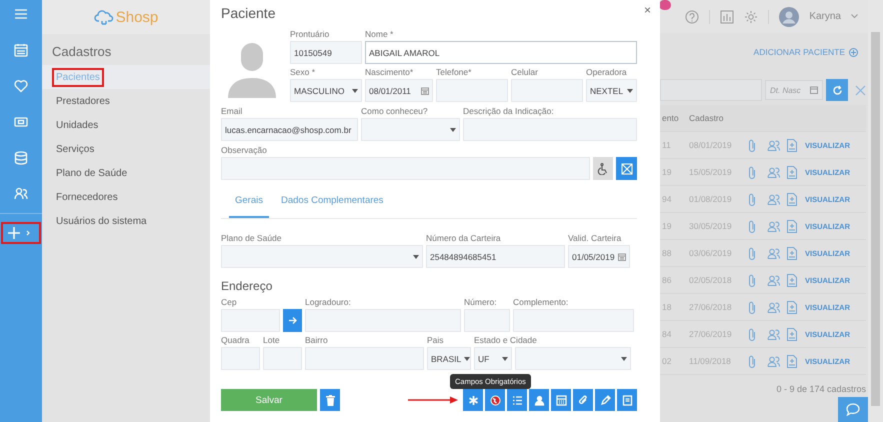 The height and width of the screenshot is (422, 883). Describe the element at coordinates (647, 10) in the screenshot. I see `close-button: ×` at that location.